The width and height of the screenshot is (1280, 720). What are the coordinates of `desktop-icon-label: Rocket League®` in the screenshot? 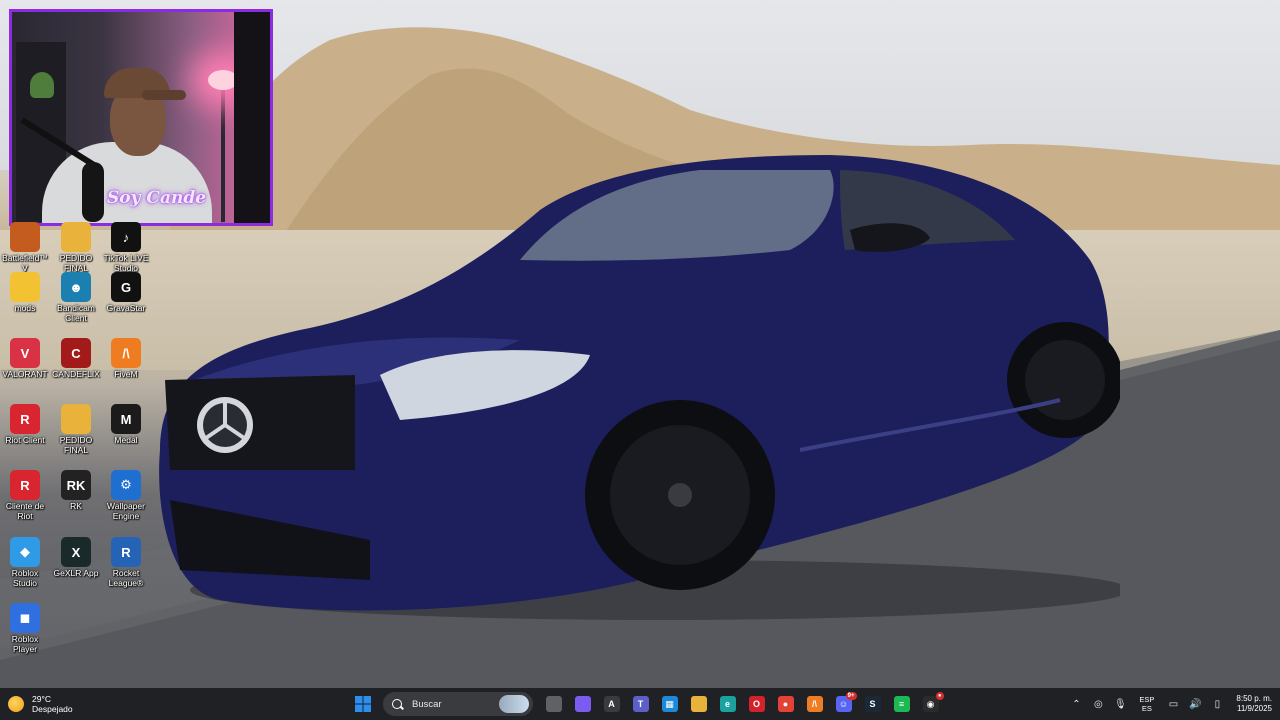 It's located at (126, 578).